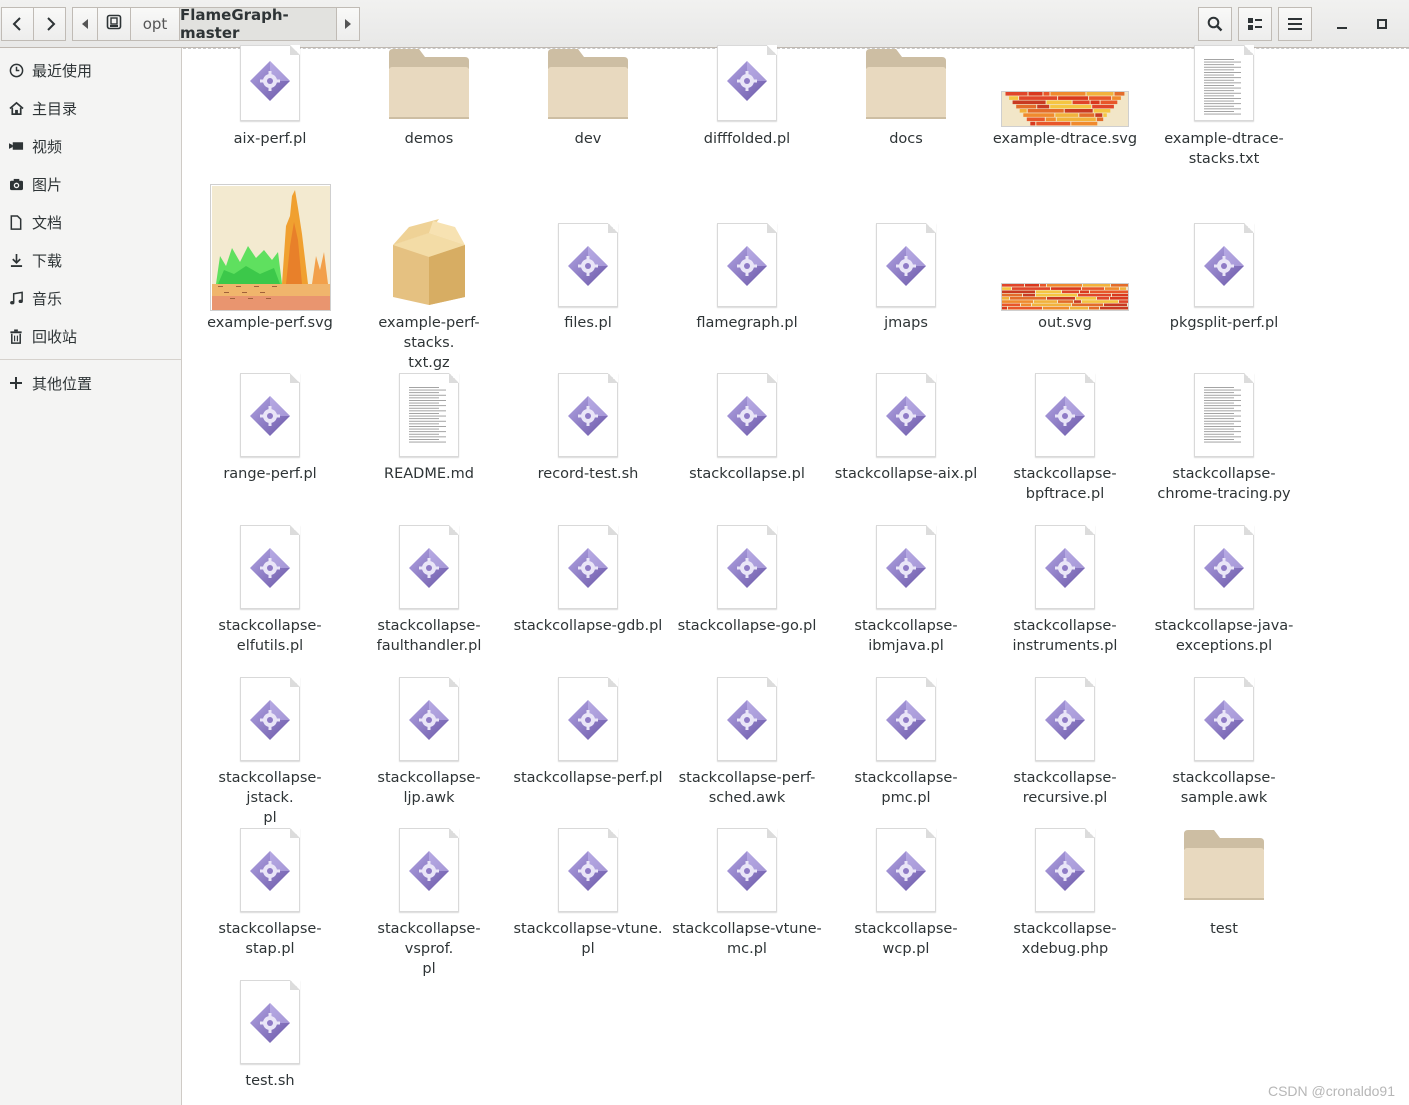 Image resolution: width=1409 pixels, height=1105 pixels. I want to click on minimize-button, so click(1342, 24).